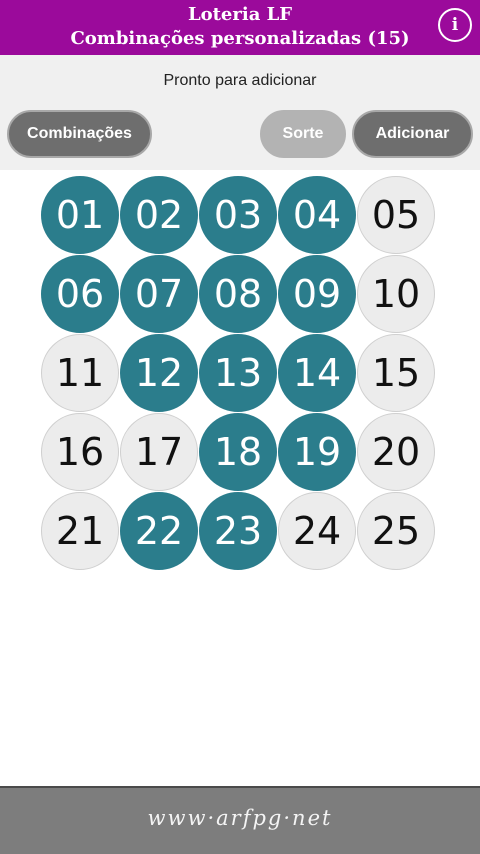 This screenshot has height=854, width=480. Describe the element at coordinates (317, 531) in the screenshot. I see `number-ball-24: 24` at that location.